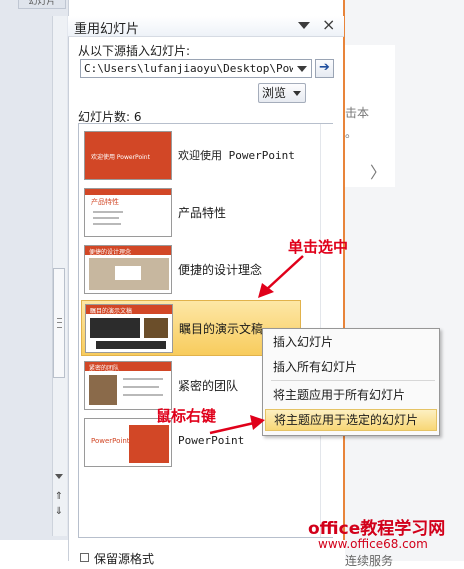 This screenshot has width=464, height=569. Describe the element at coordinates (373, 544) in the screenshot. I see `watermark-url: www.office68.com` at that location.